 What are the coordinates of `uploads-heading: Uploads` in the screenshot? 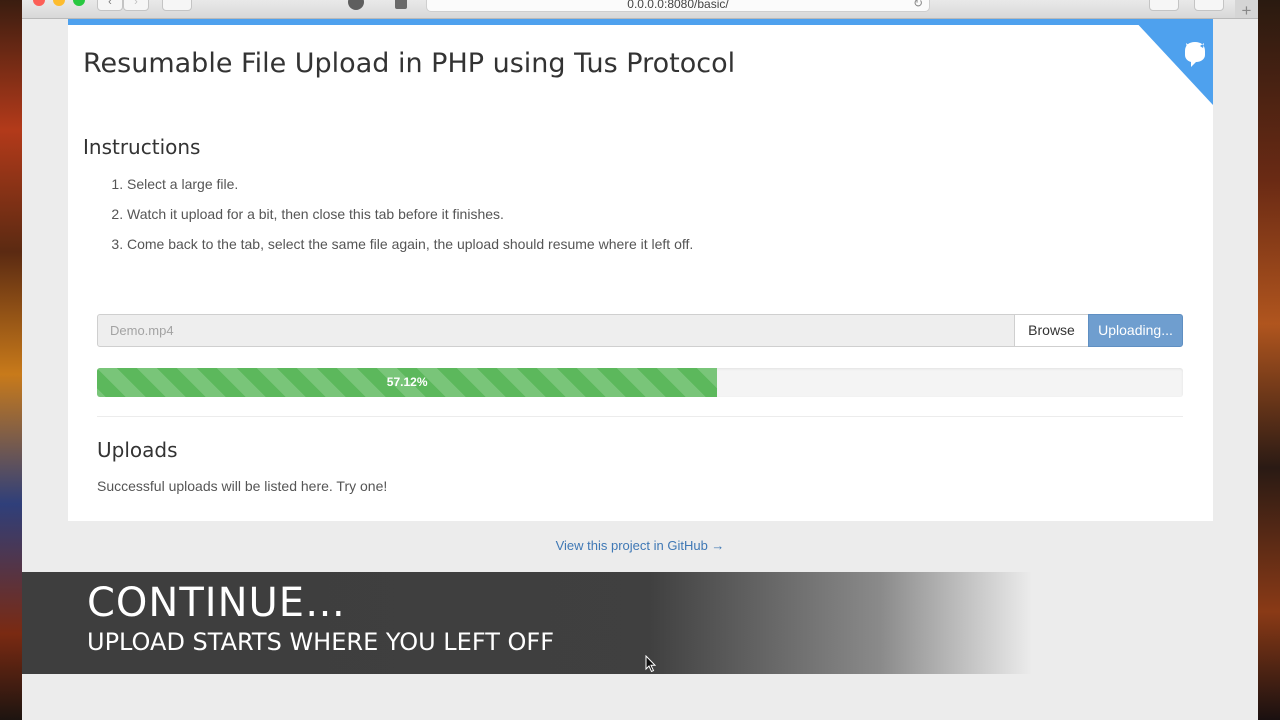 It's located at (137, 450).